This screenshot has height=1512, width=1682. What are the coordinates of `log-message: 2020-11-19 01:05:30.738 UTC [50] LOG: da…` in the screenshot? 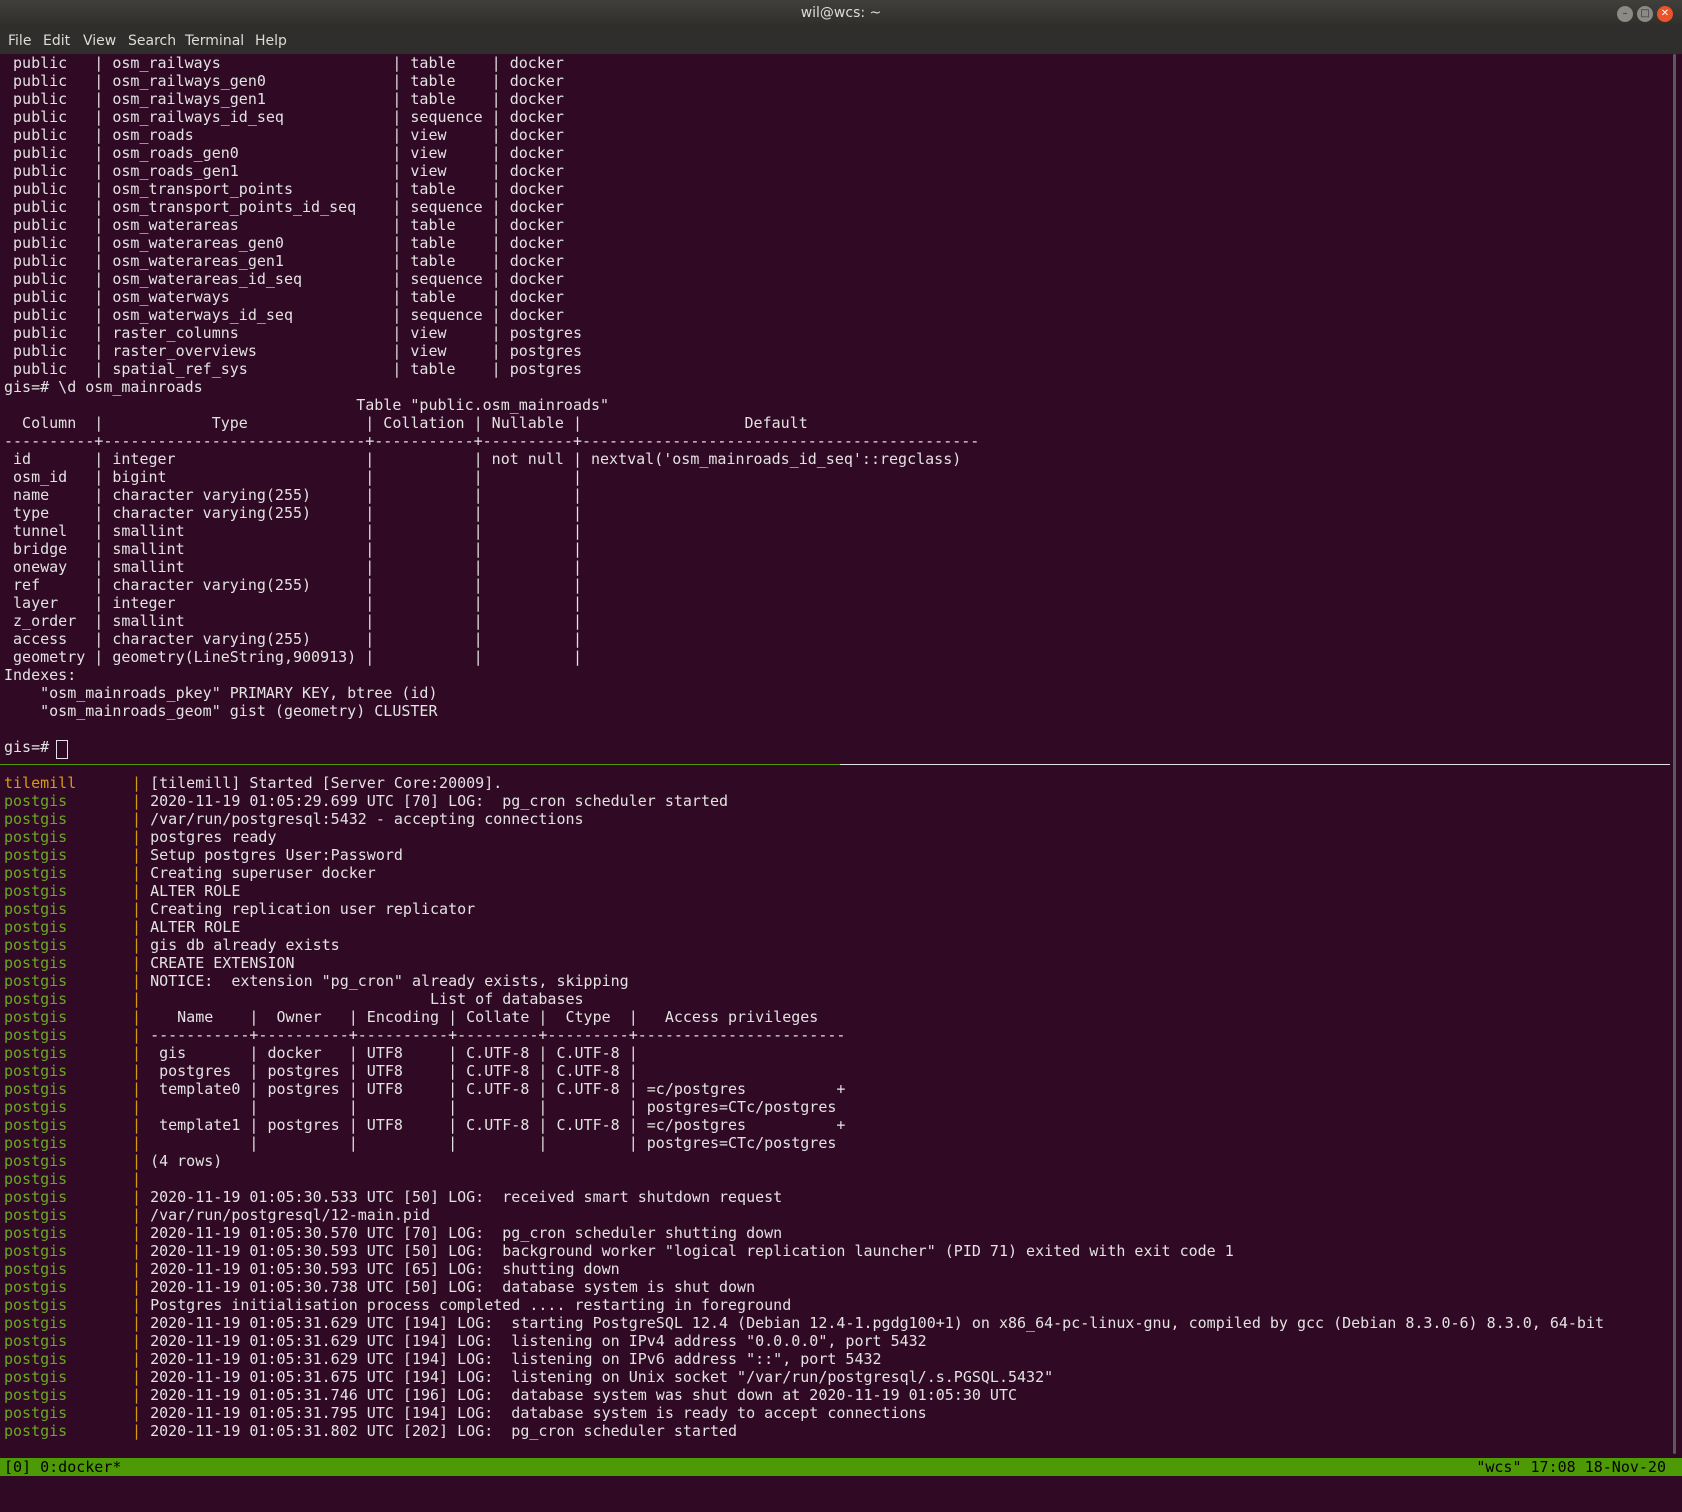 It's located at (453, 1287).